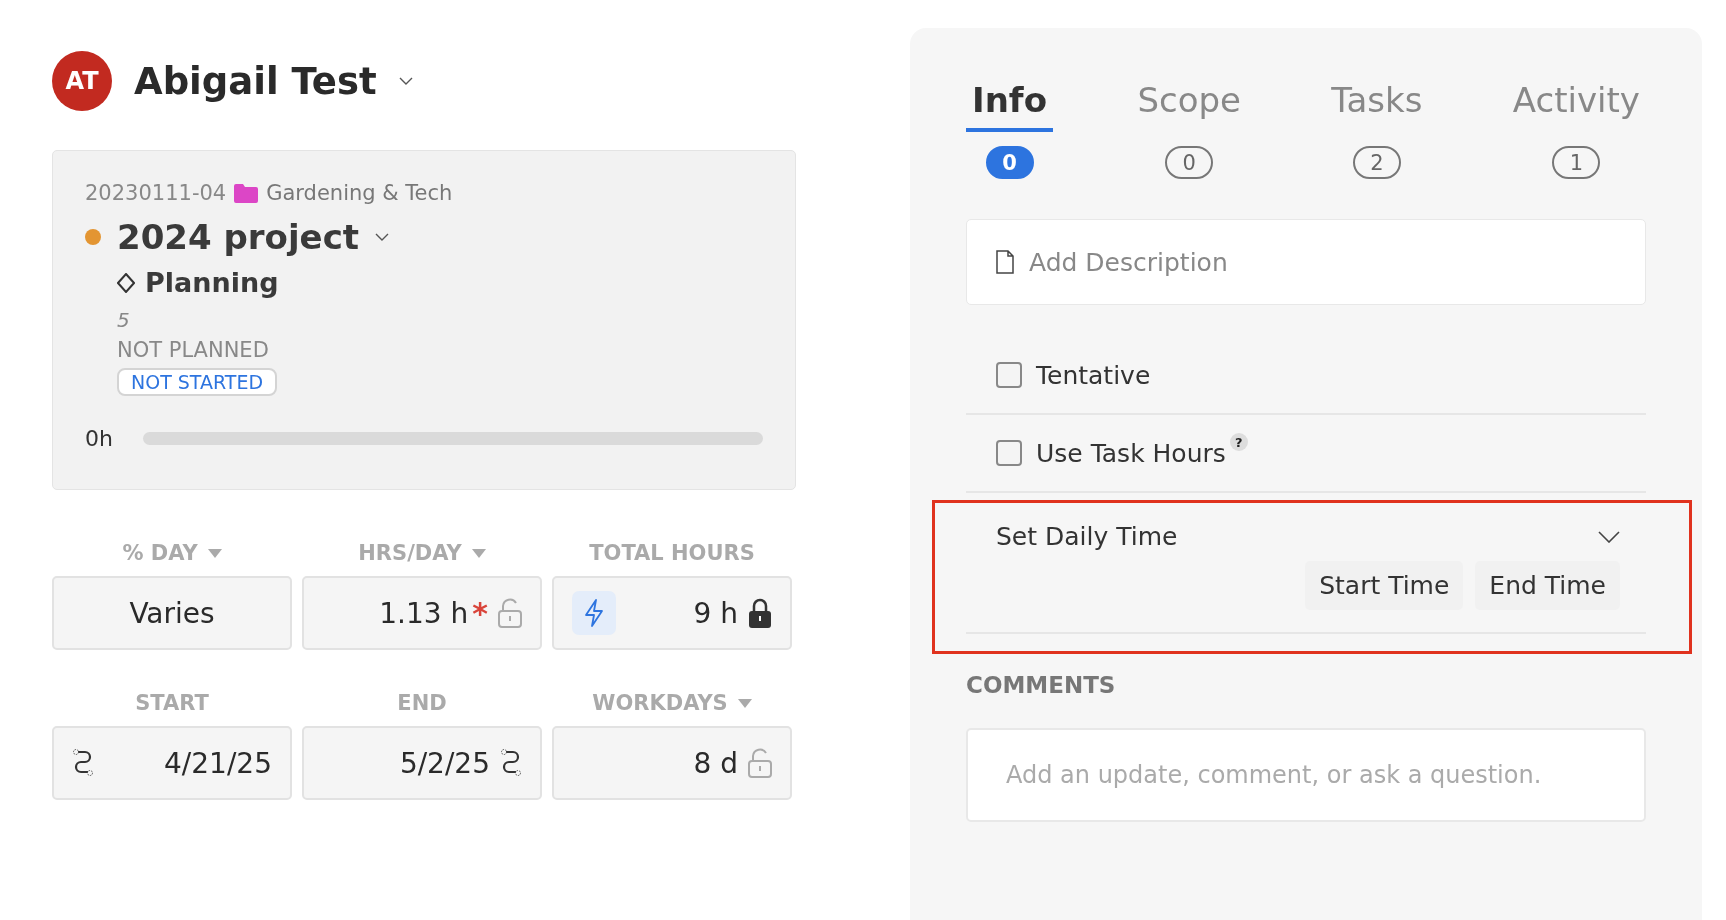 The height and width of the screenshot is (920, 1726). I want to click on daily-time-label: Set Daily Time, so click(1087, 536).